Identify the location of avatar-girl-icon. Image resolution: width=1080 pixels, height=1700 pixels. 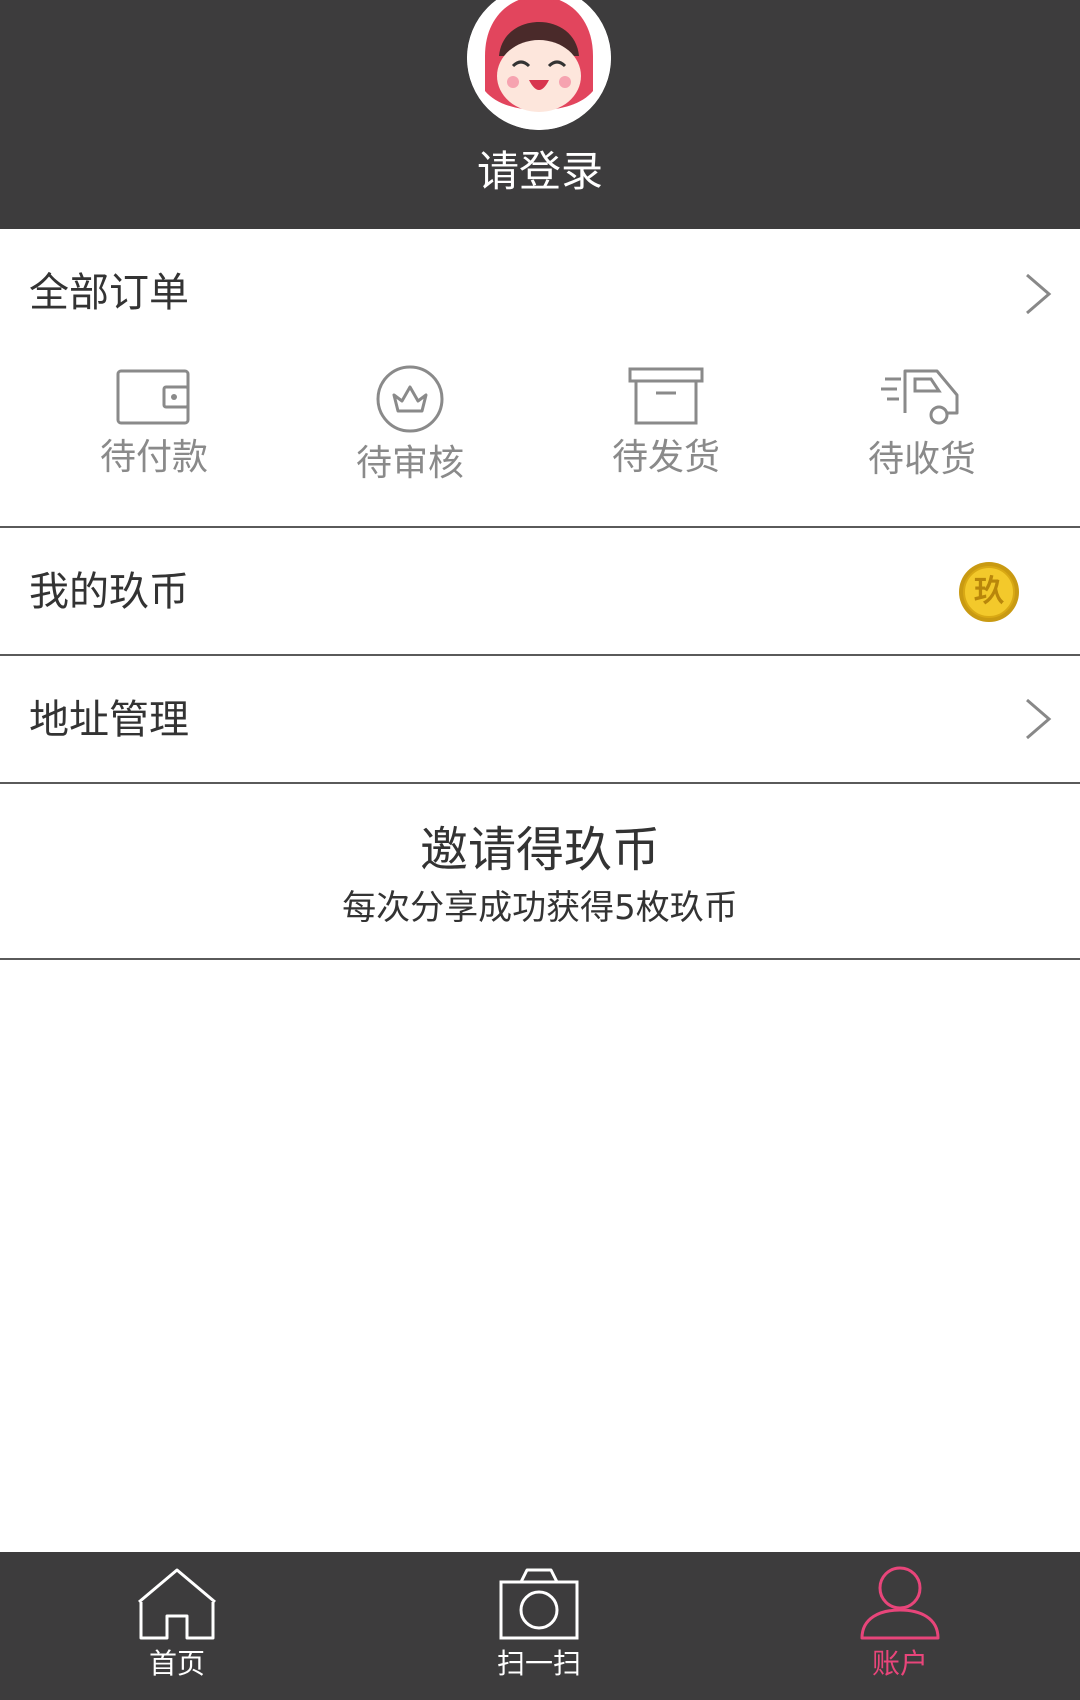
(539, 65).